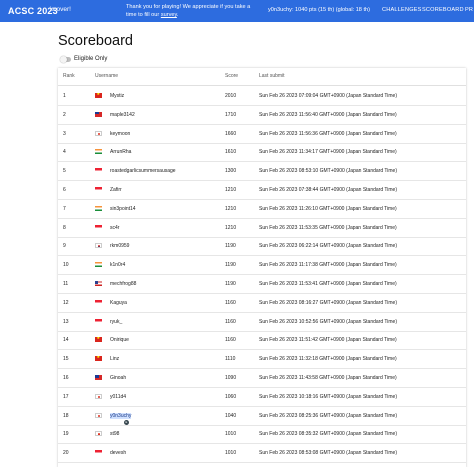  I want to click on username-link: sc4r, so click(114, 228).